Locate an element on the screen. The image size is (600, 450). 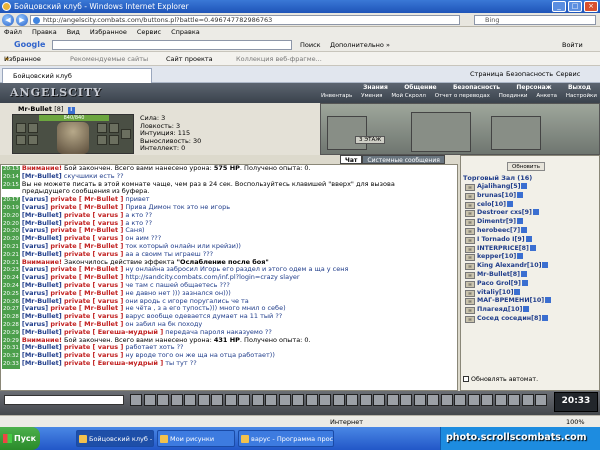
user-list-item: ✉ kepper[10] is located at coordinates (531, 257).